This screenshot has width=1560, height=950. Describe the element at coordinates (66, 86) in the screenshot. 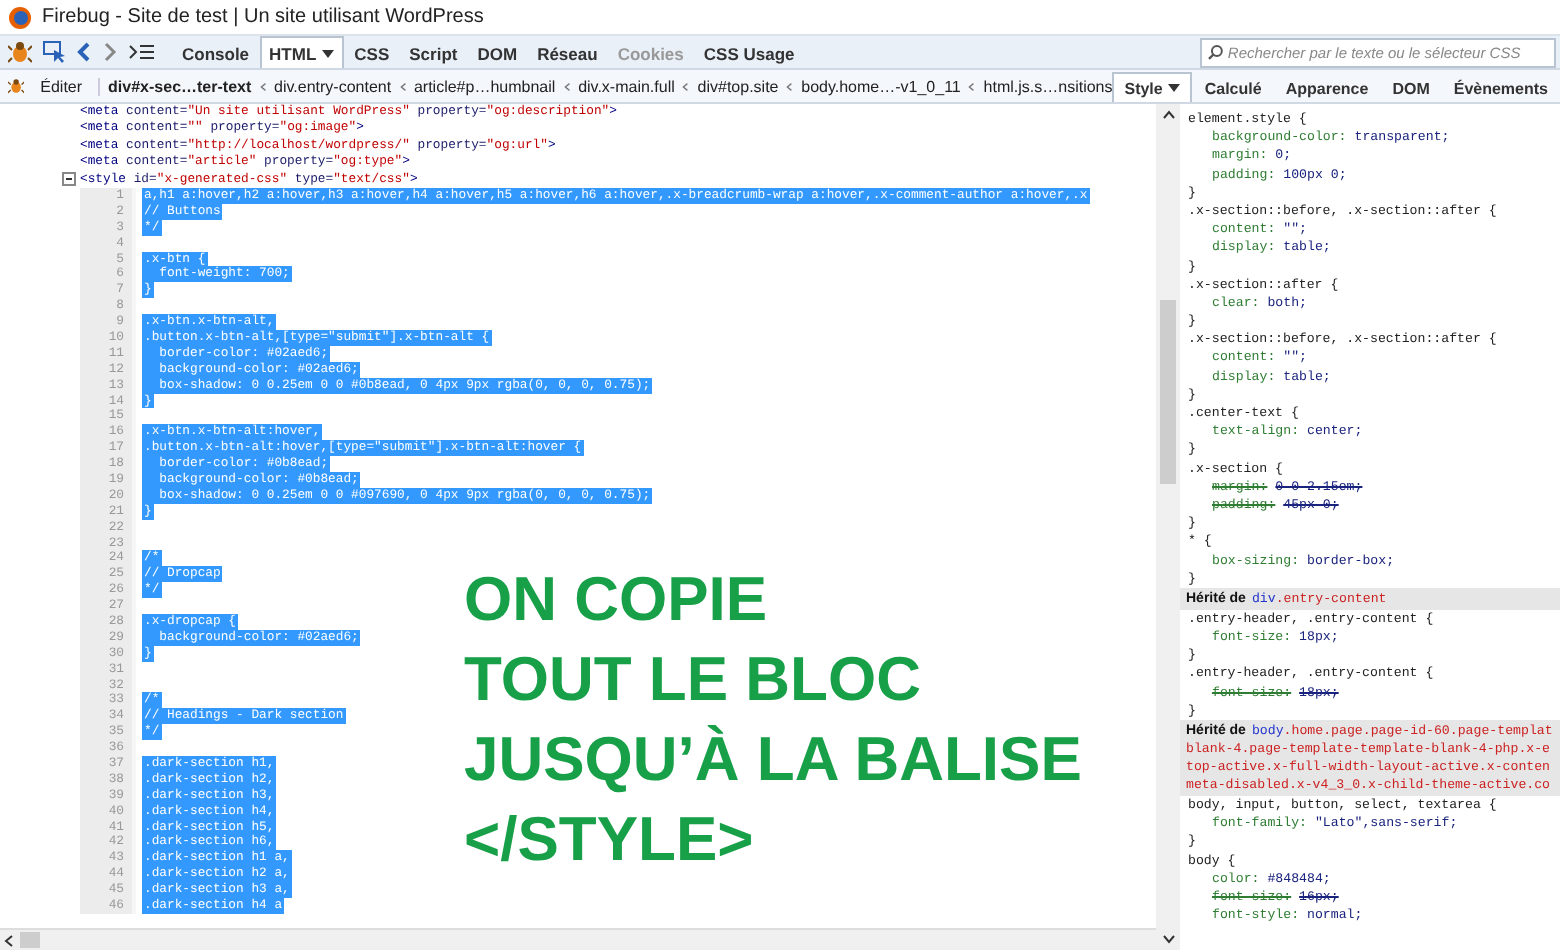

I see `edit-button: Éditer` at that location.